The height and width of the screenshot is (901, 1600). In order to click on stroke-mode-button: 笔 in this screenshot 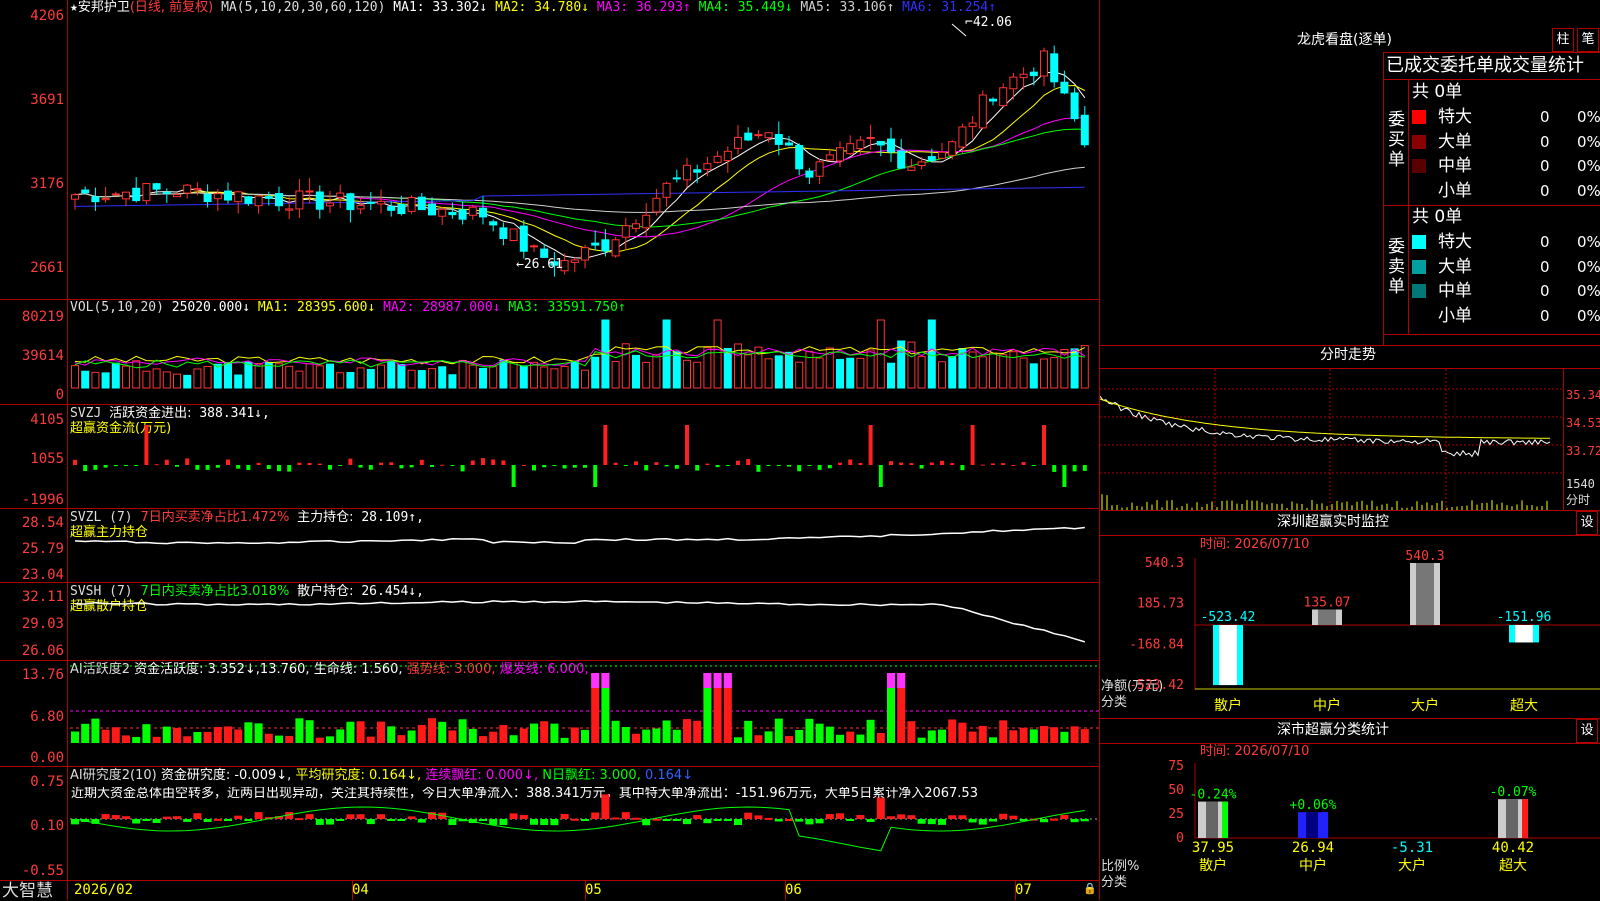, I will do `click(1588, 40)`.